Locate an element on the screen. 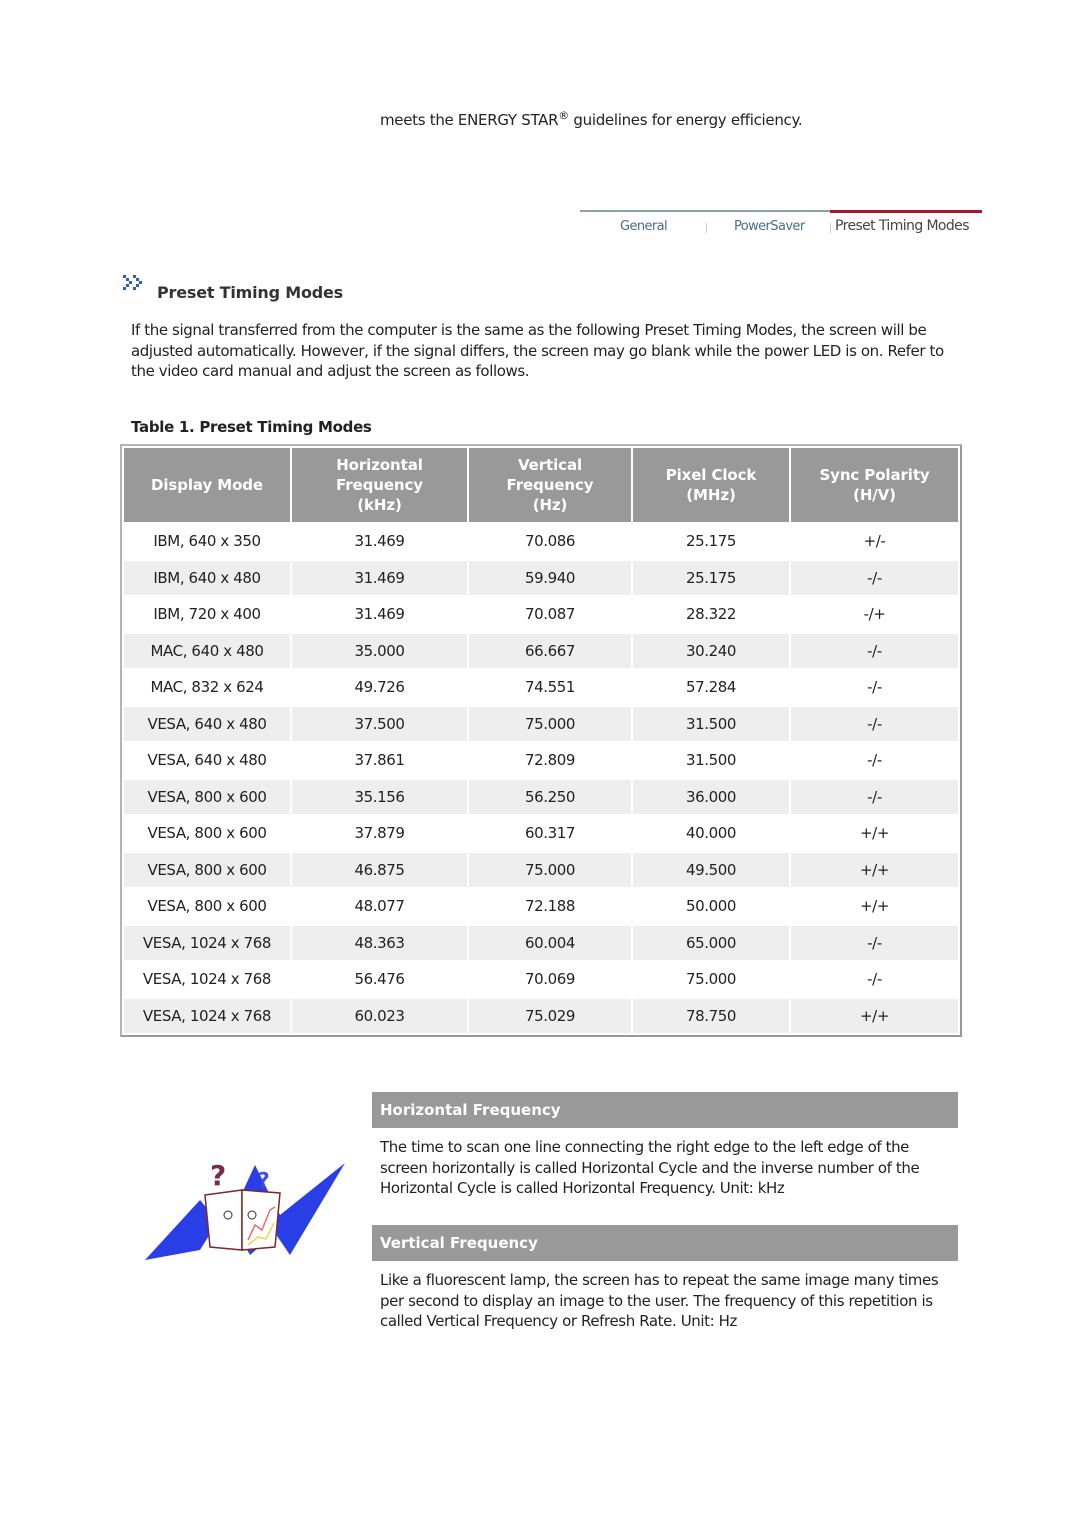  header-display-mode: Display Mode is located at coordinates (207, 485).